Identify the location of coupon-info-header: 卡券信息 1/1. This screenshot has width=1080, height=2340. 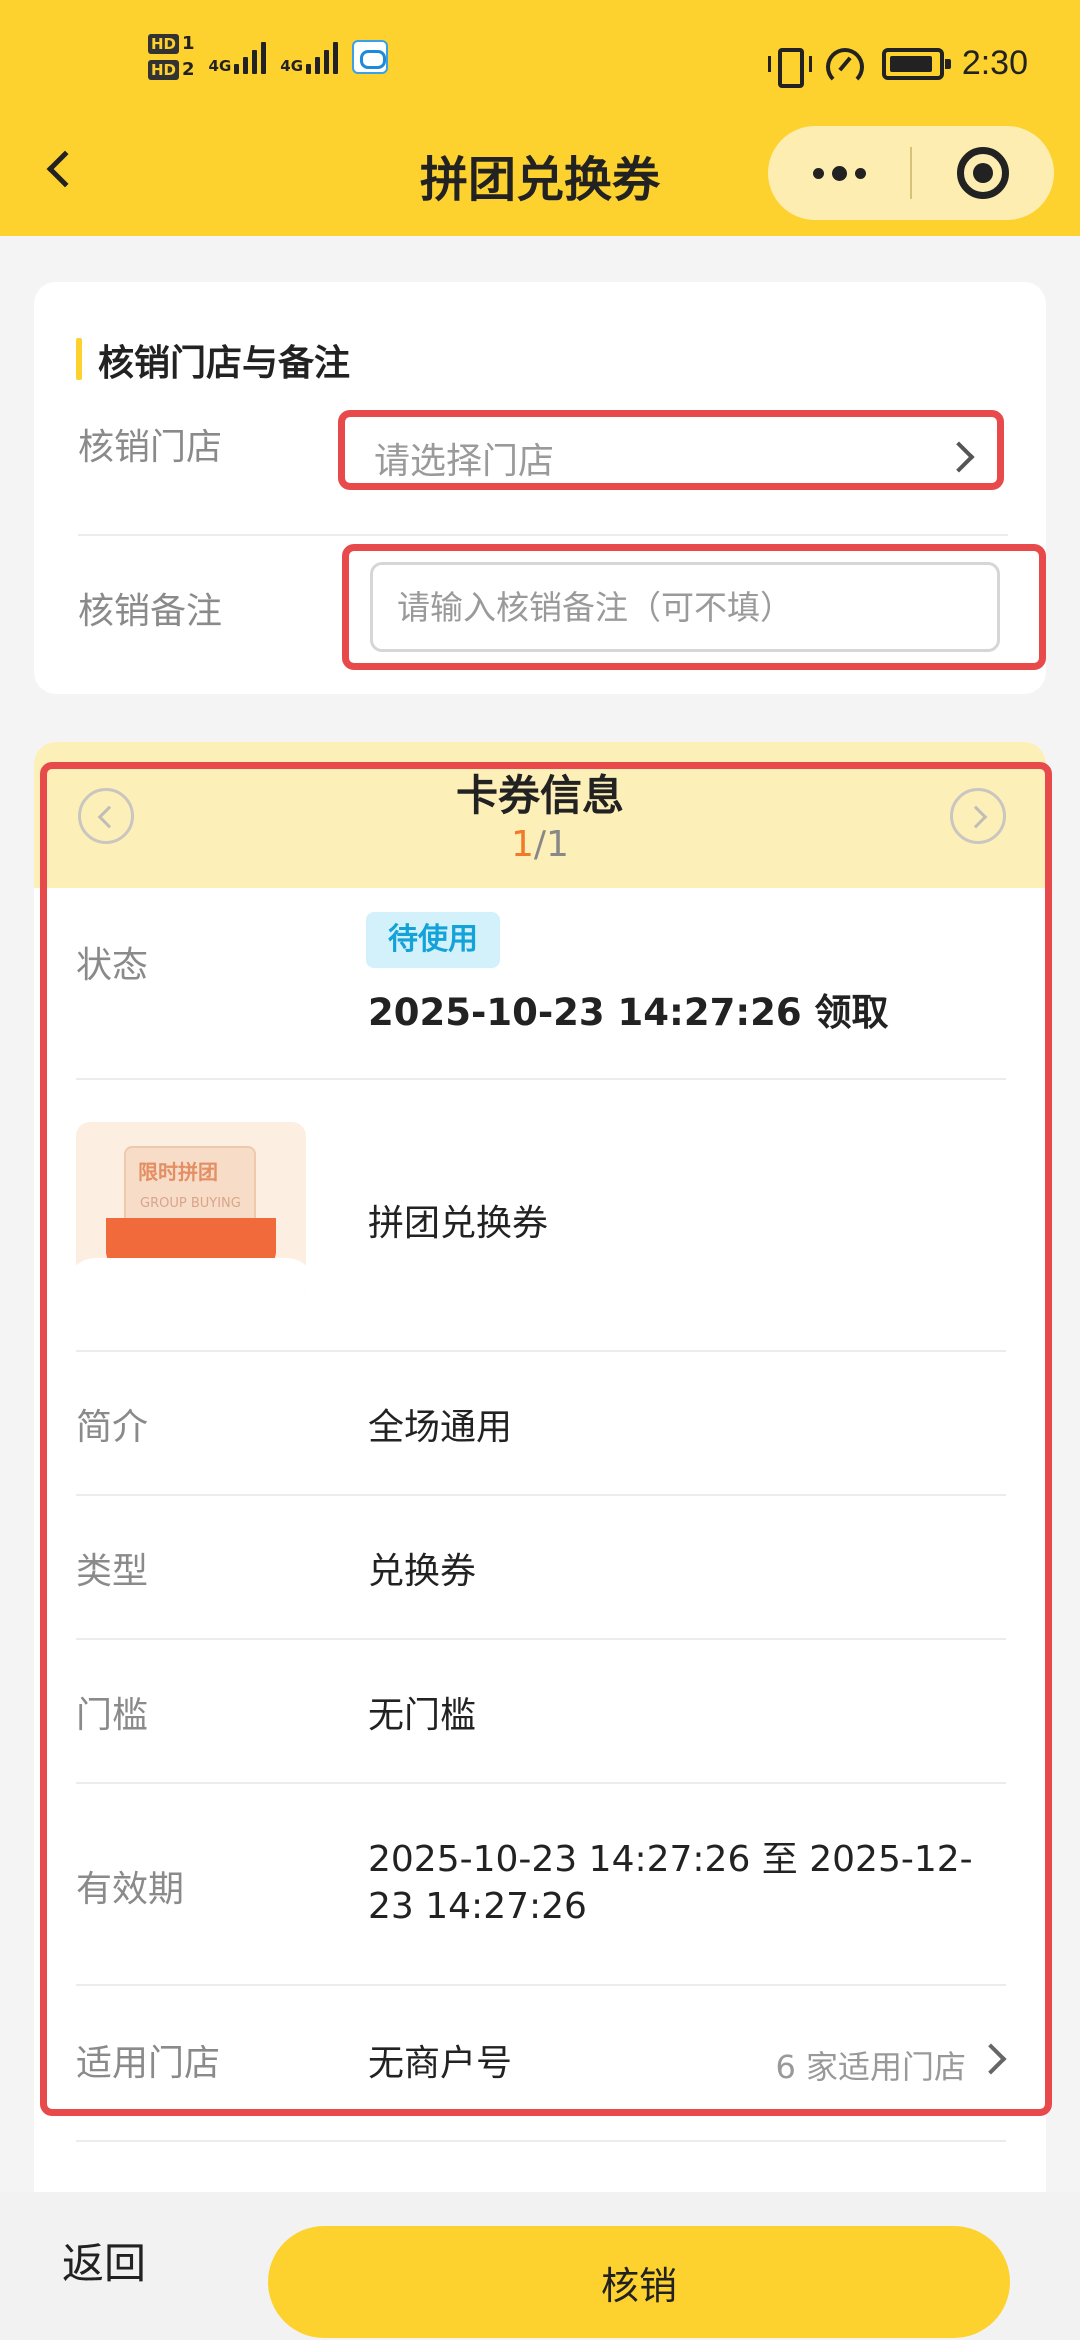
(540, 815).